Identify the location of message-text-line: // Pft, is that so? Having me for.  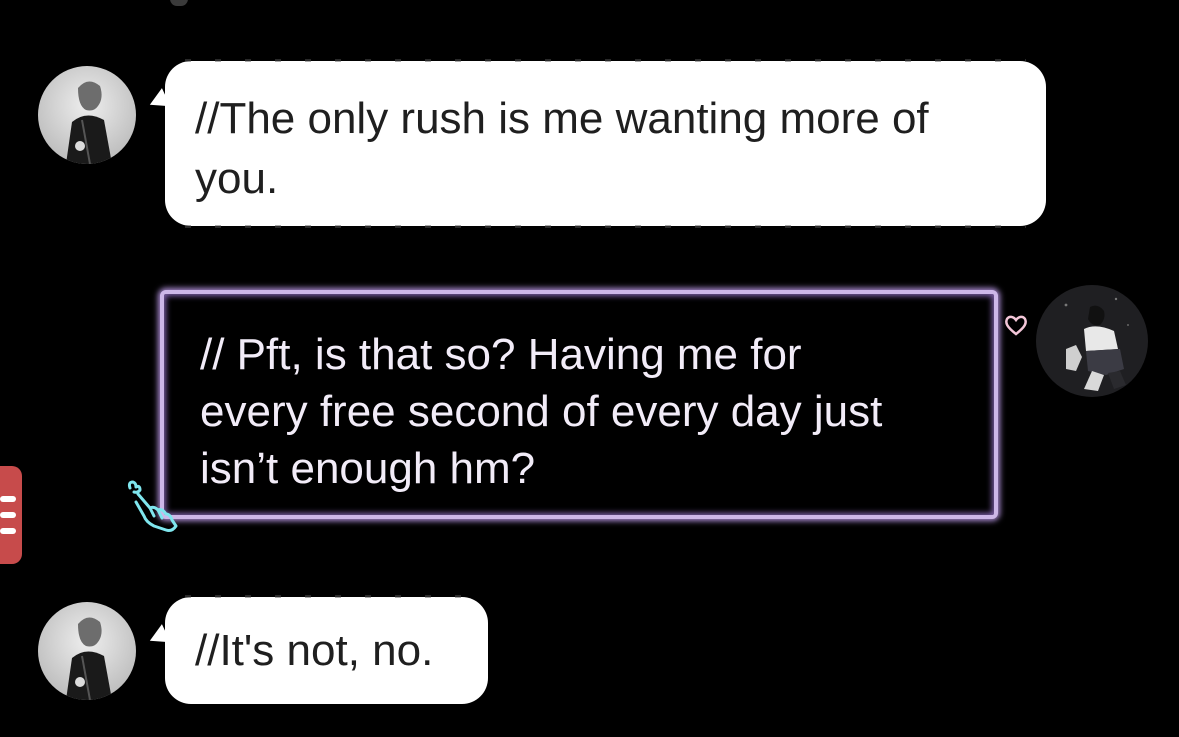
(501, 354).